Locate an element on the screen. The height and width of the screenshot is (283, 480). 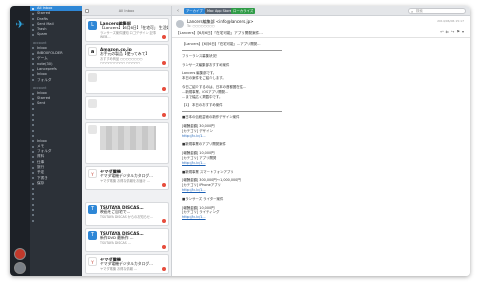
toolbar: ‹ アーカイブ Mac App Store ローカライズ ⌕ 検索 is located at coordinates (321, 11).